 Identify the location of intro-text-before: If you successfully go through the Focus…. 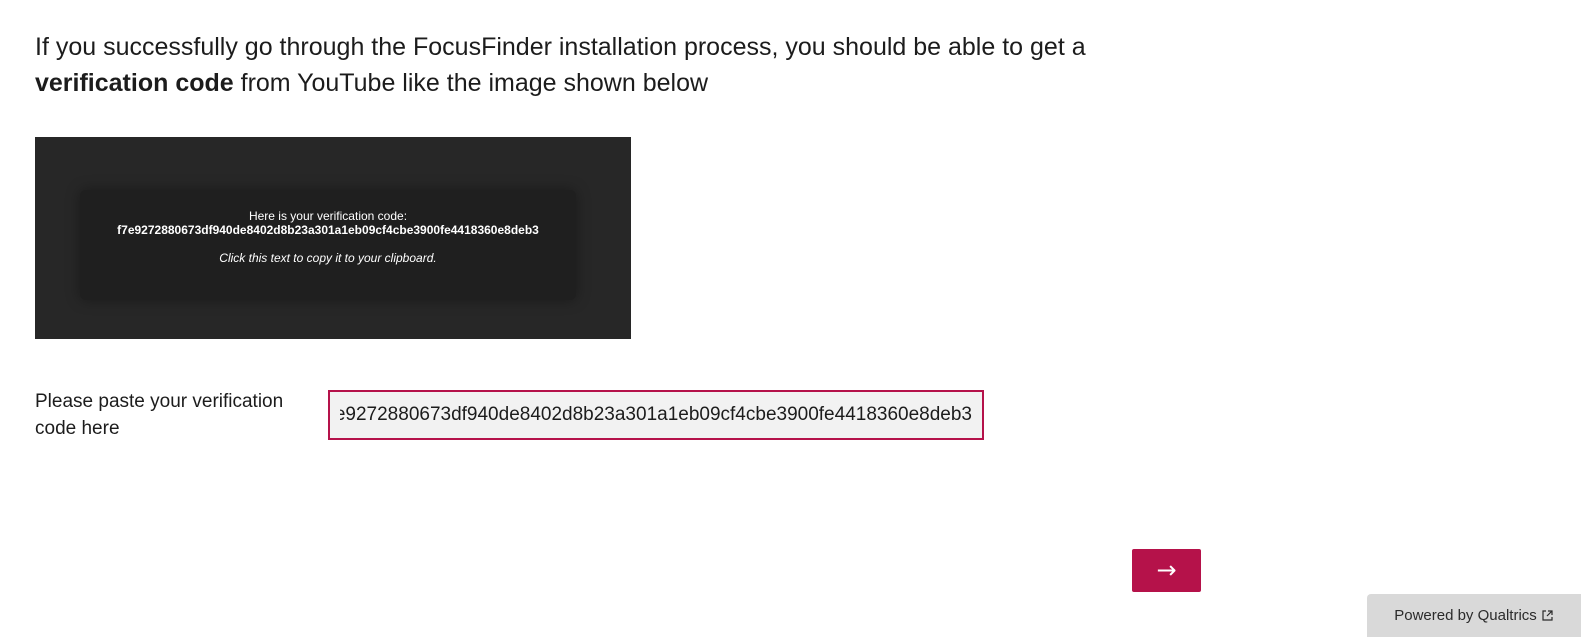
(560, 47).